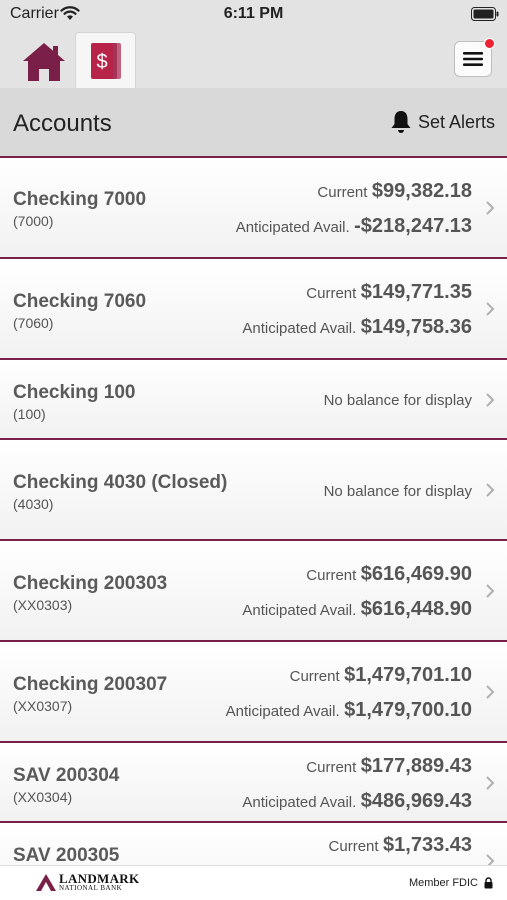  I want to click on status-bar: Carrier 6:11 PM, so click(253, 15).